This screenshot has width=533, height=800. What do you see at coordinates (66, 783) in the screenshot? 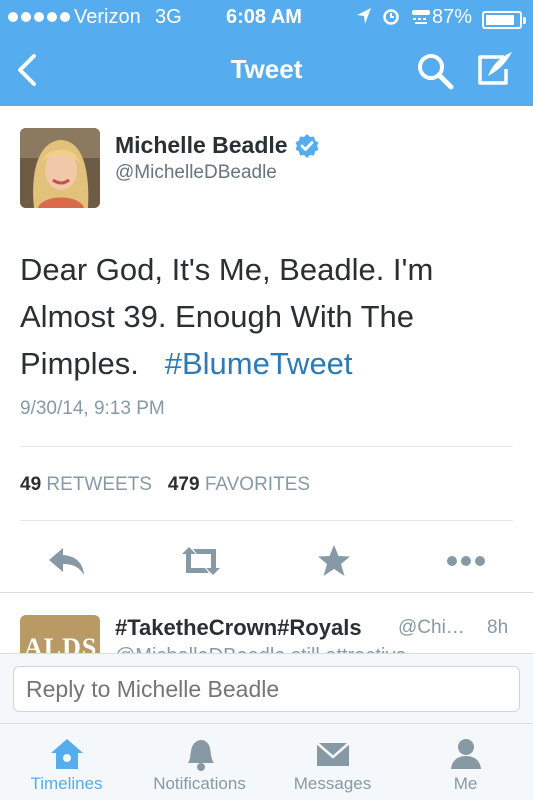
I see `tab-label: Timelines` at bounding box center [66, 783].